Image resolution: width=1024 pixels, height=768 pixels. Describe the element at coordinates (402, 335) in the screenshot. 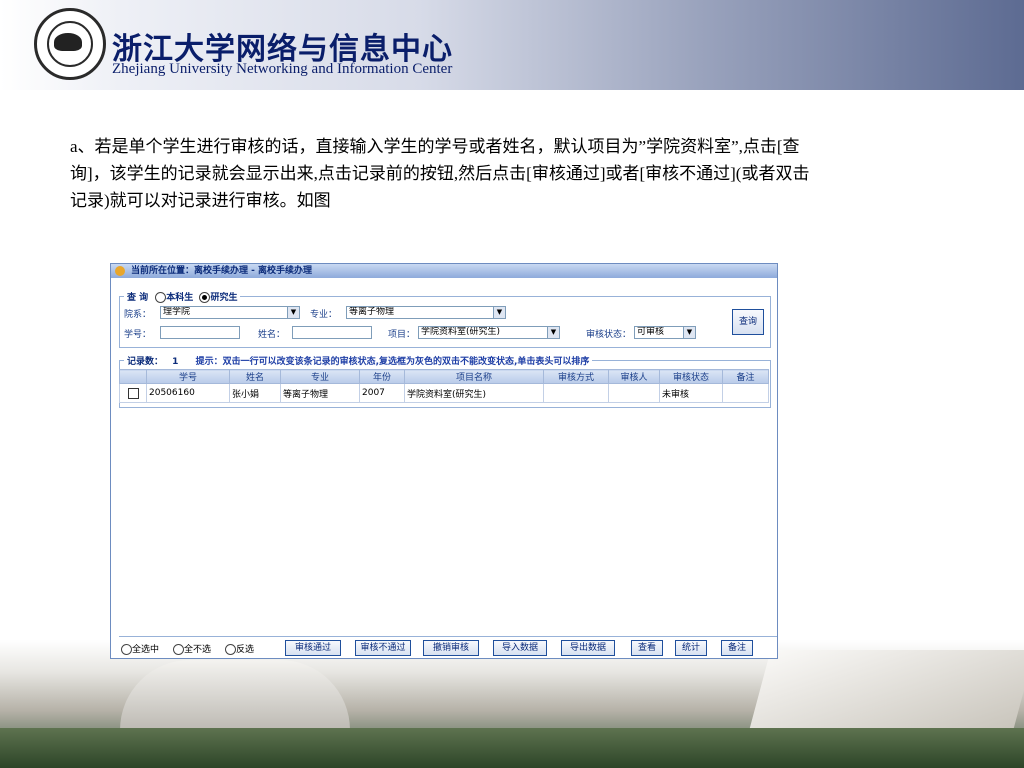

I see `project-label: 项目：` at that location.